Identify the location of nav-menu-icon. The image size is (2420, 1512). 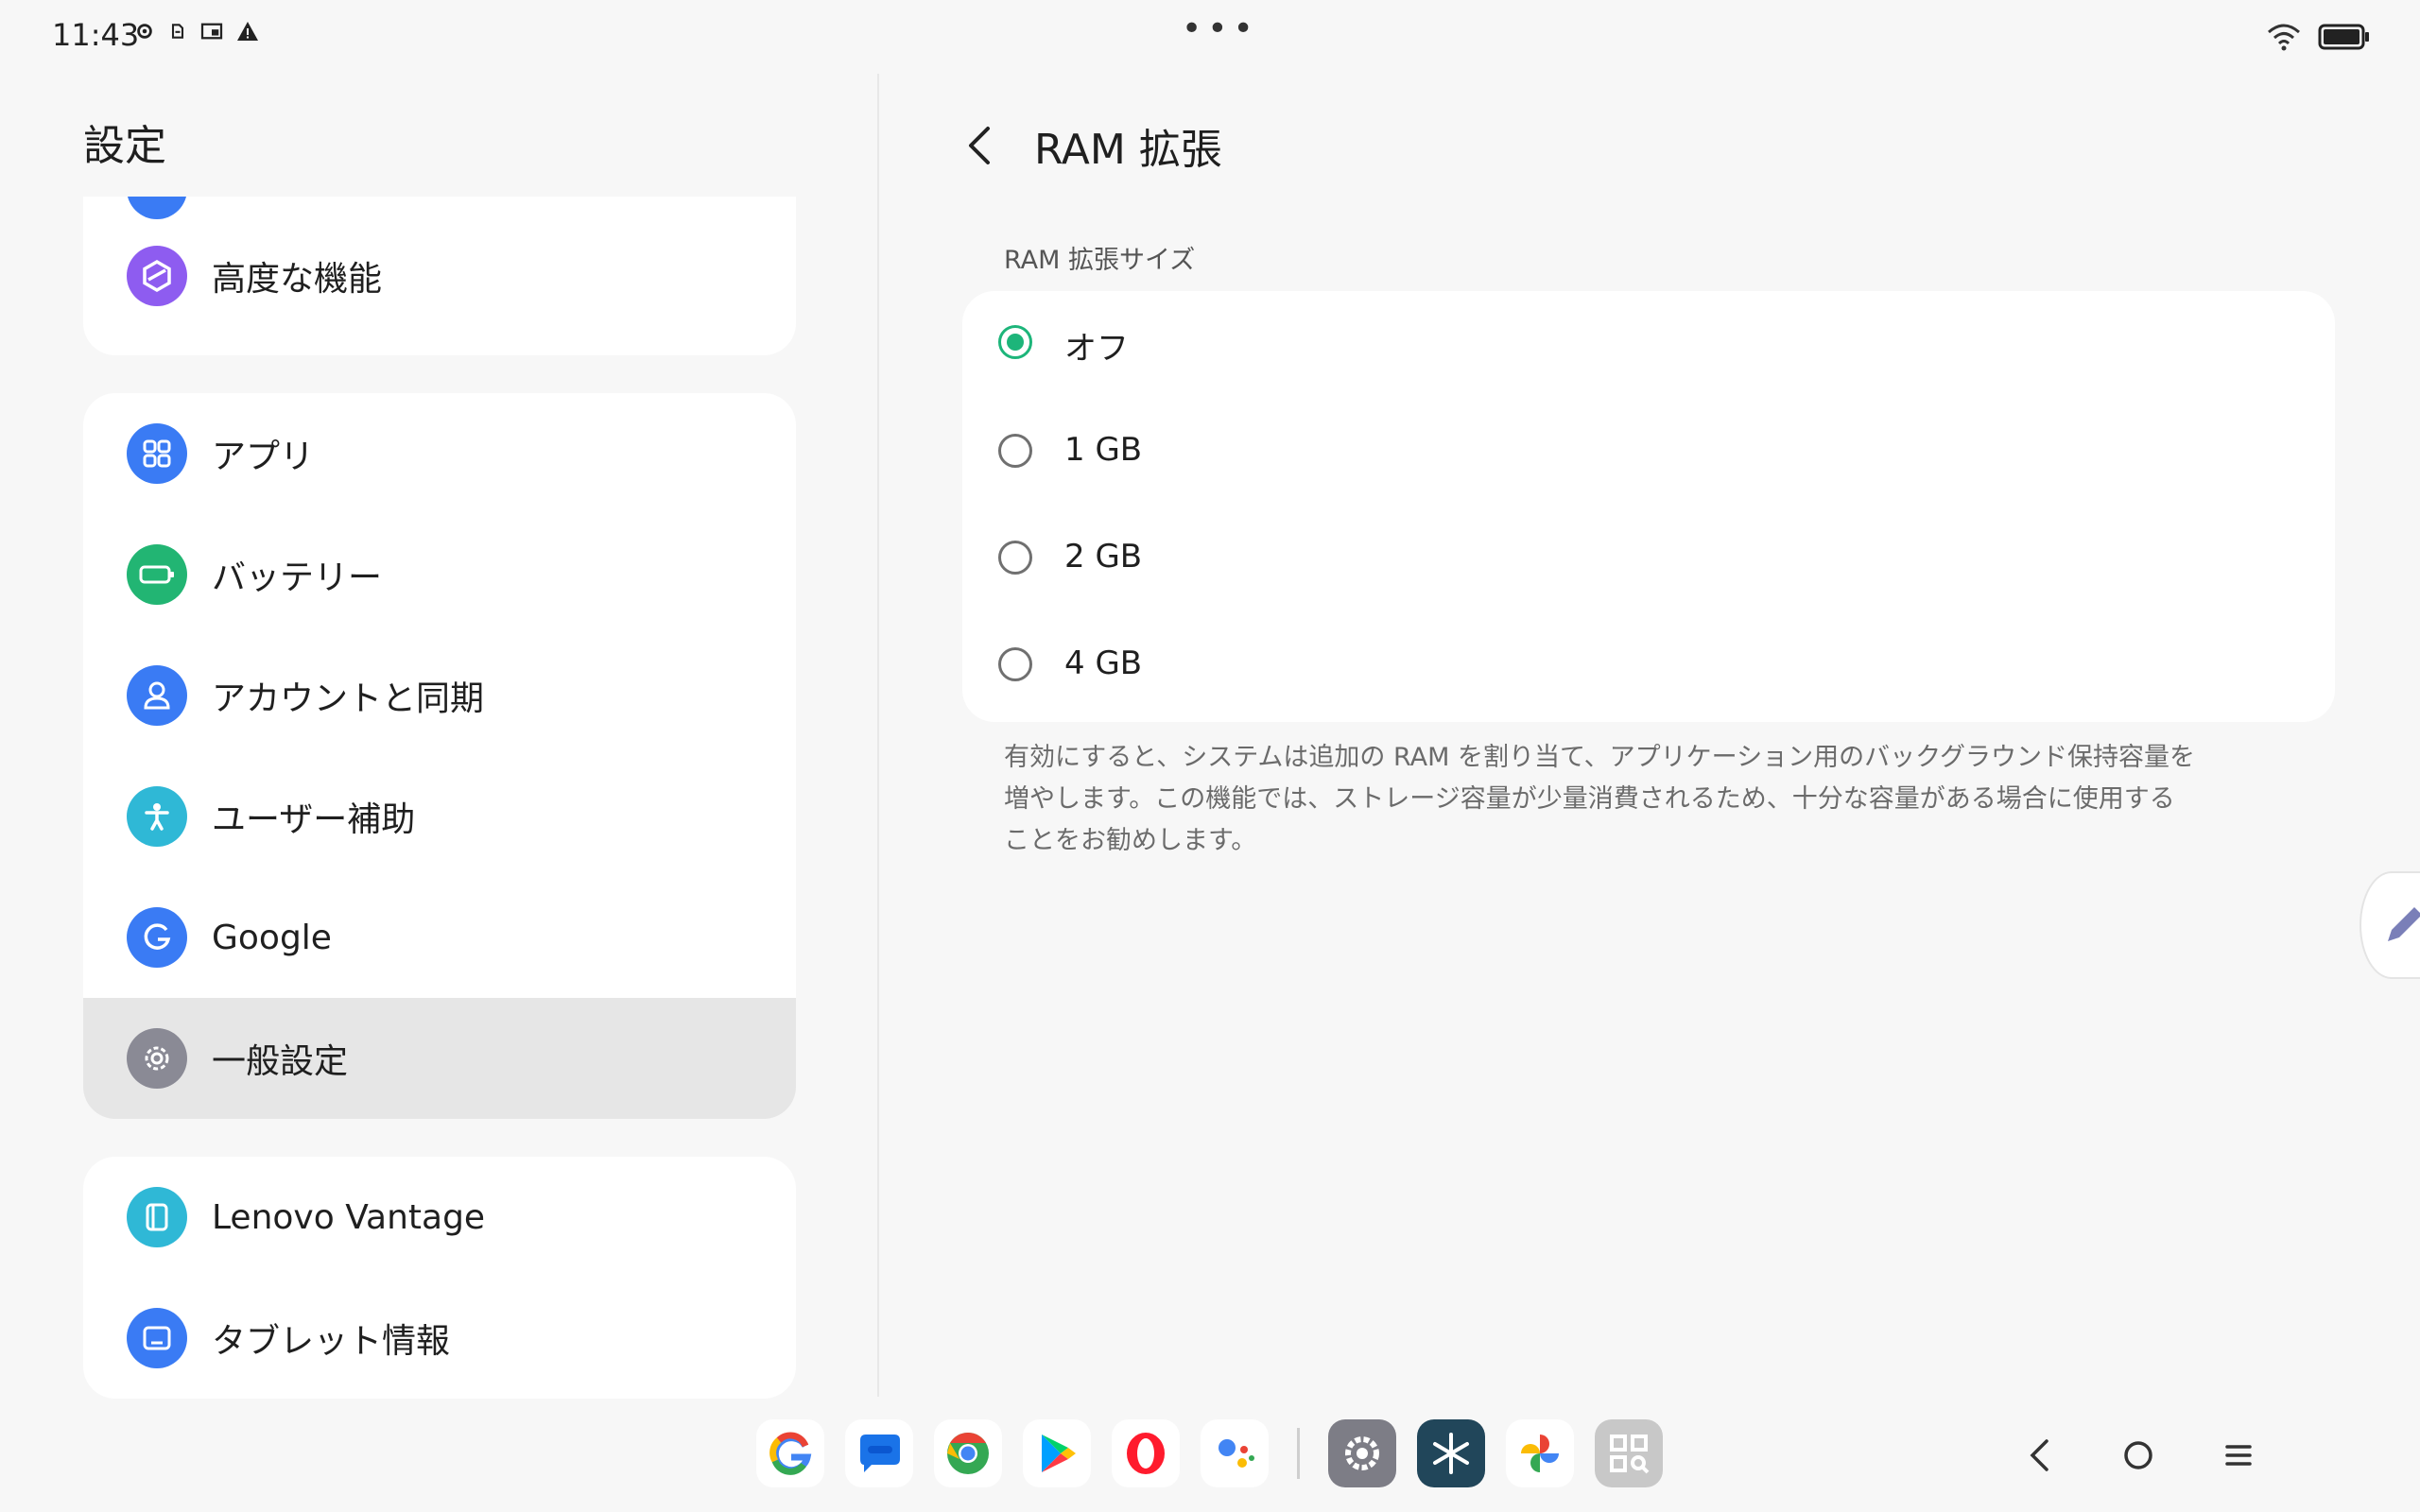
(2238, 1455).